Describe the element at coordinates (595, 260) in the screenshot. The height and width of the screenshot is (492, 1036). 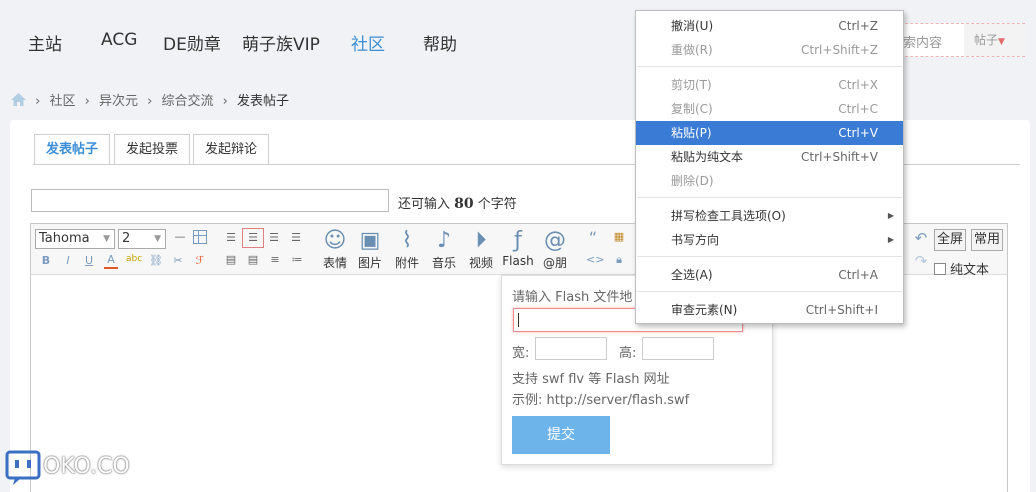
I see `code-icon: <>` at that location.